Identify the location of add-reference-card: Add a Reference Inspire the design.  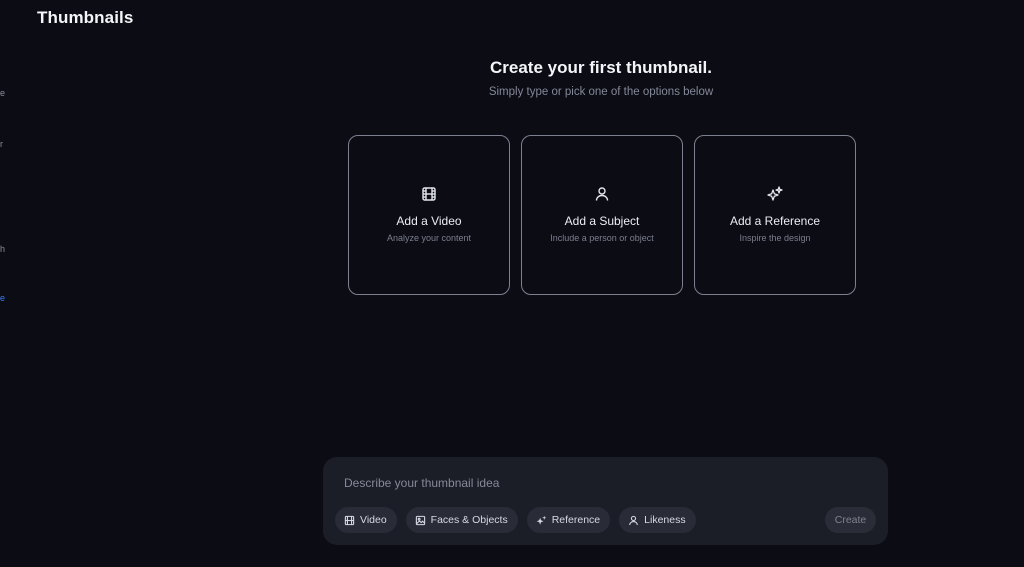
(775, 215).